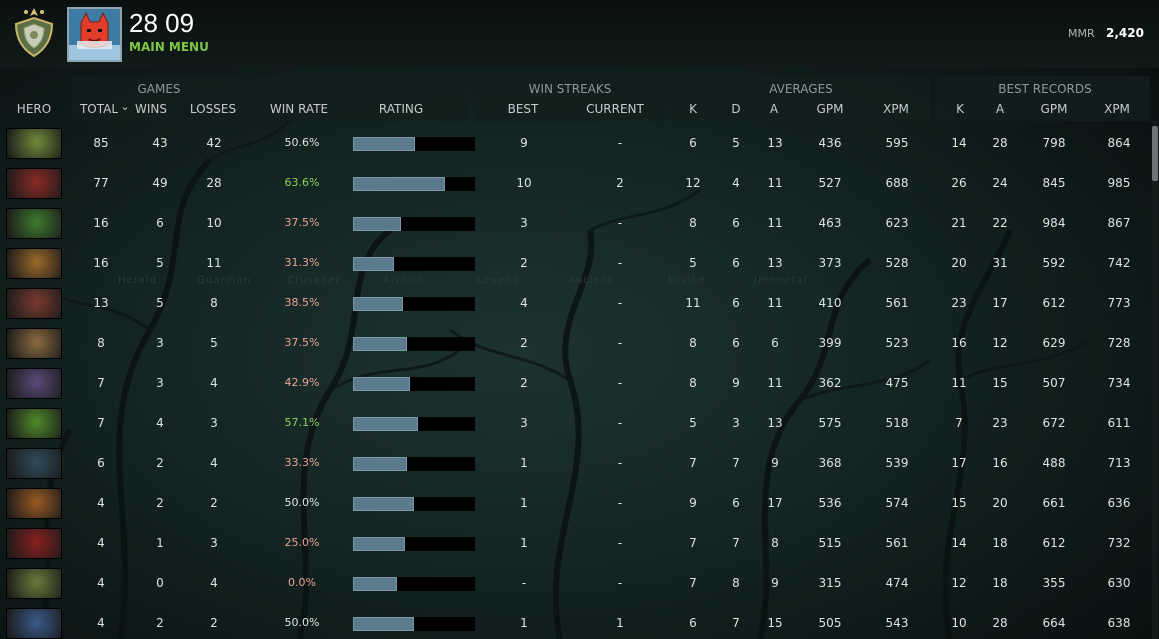  What do you see at coordinates (575, 544) in the screenshot?
I see `table-row: 4 1 3 1 - 7 7 8 515 561 14 18 612 732 25.0%` at bounding box center [575, 544].